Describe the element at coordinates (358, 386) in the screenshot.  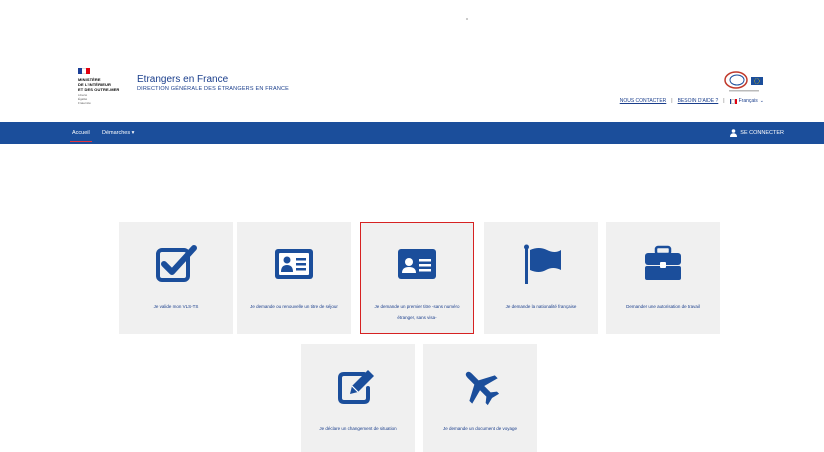
I see `edit-icon` at that location.